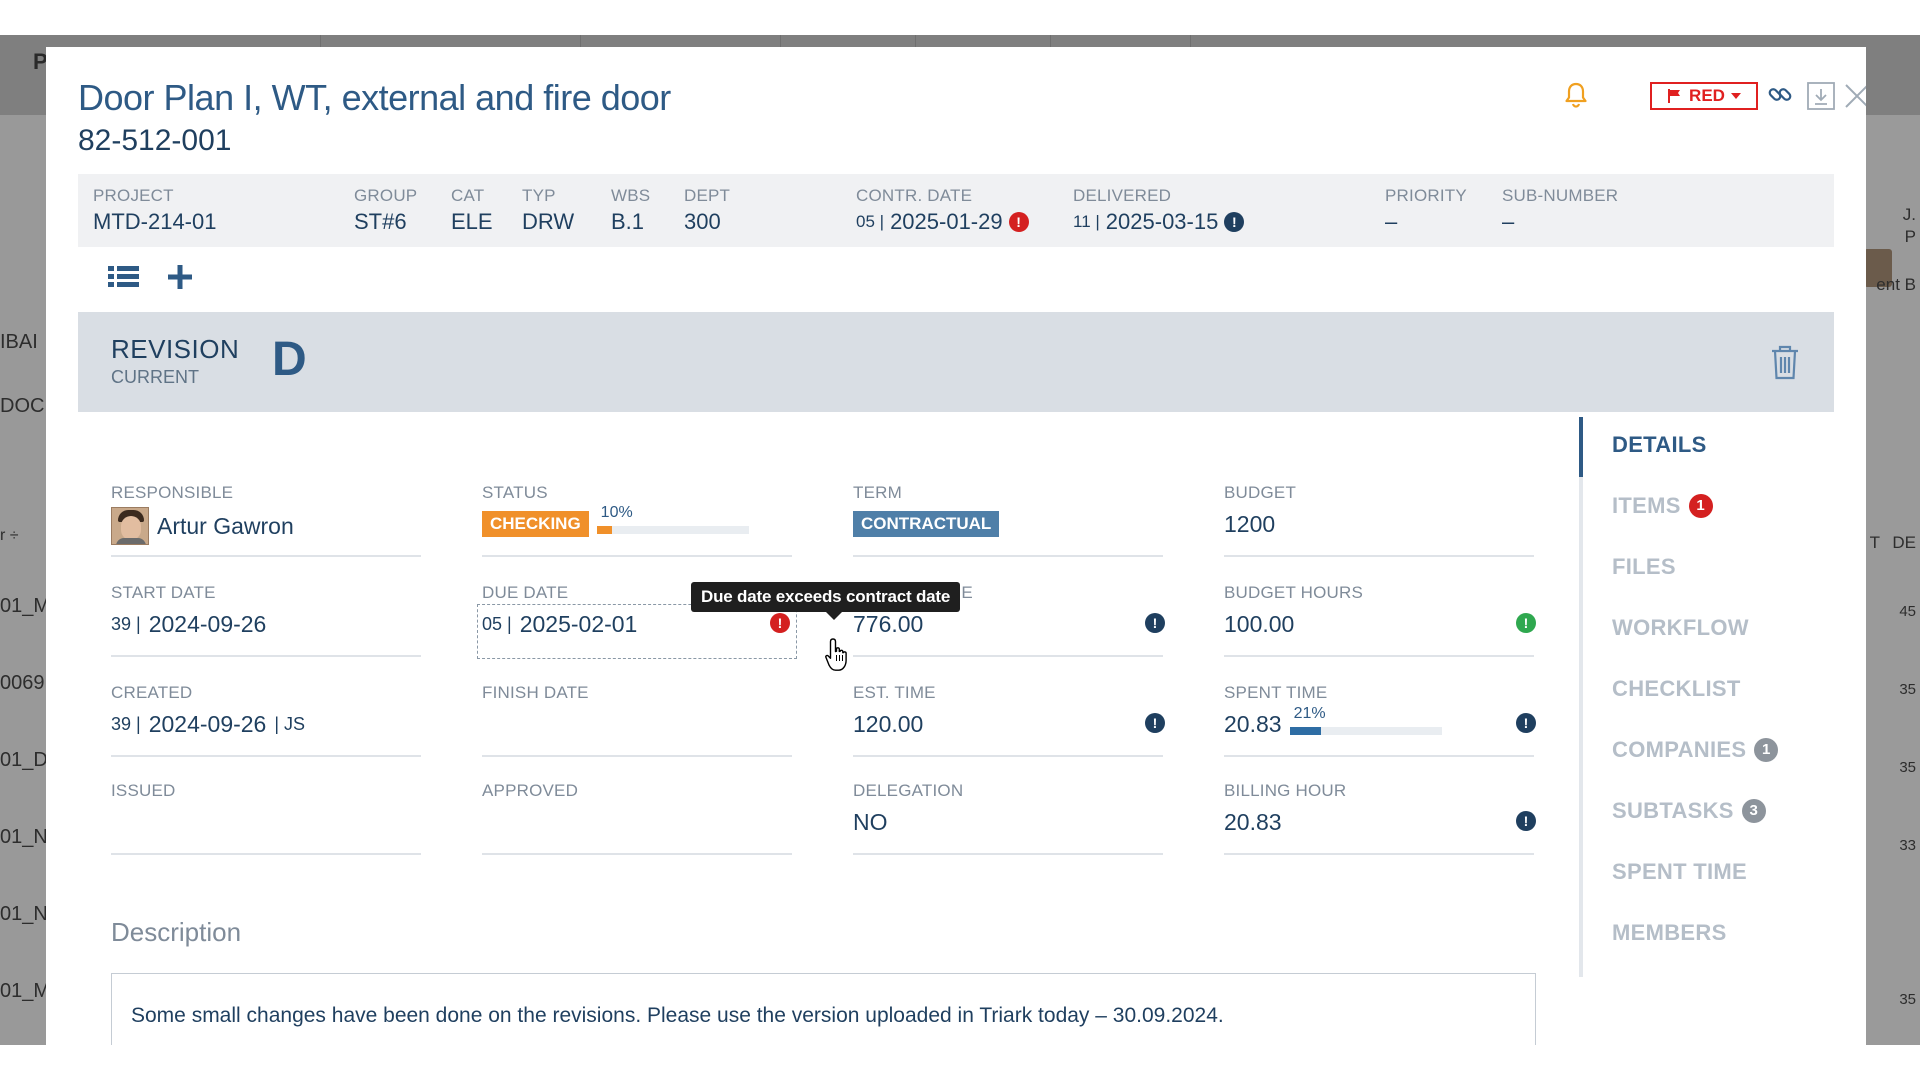 Image resolution: width=1920 pixels, height=1080 pixels. What do you see at coordinates (914, 195) in the screenshot?
I see `meta-label: CONTR. DATE` at bounding box center [914, 195].